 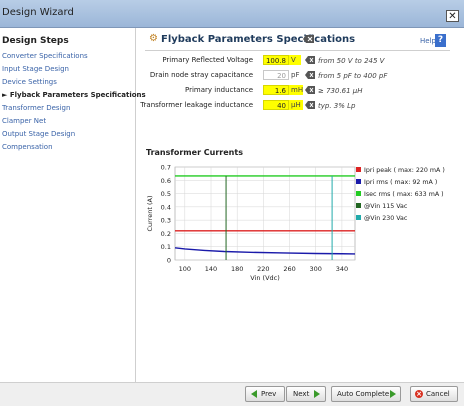 I want to click on y-tick-label: 0.3, so click(x=166, y=221).